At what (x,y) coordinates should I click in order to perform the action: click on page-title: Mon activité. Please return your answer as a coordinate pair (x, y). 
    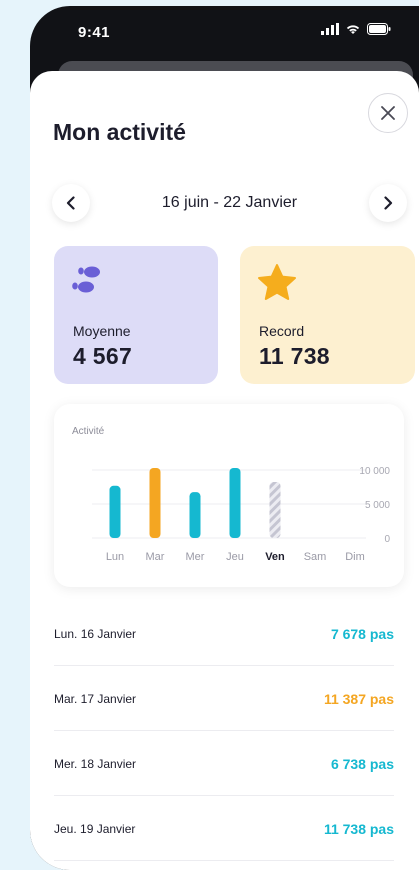
    Looking at the image, I should click on (119, 132).